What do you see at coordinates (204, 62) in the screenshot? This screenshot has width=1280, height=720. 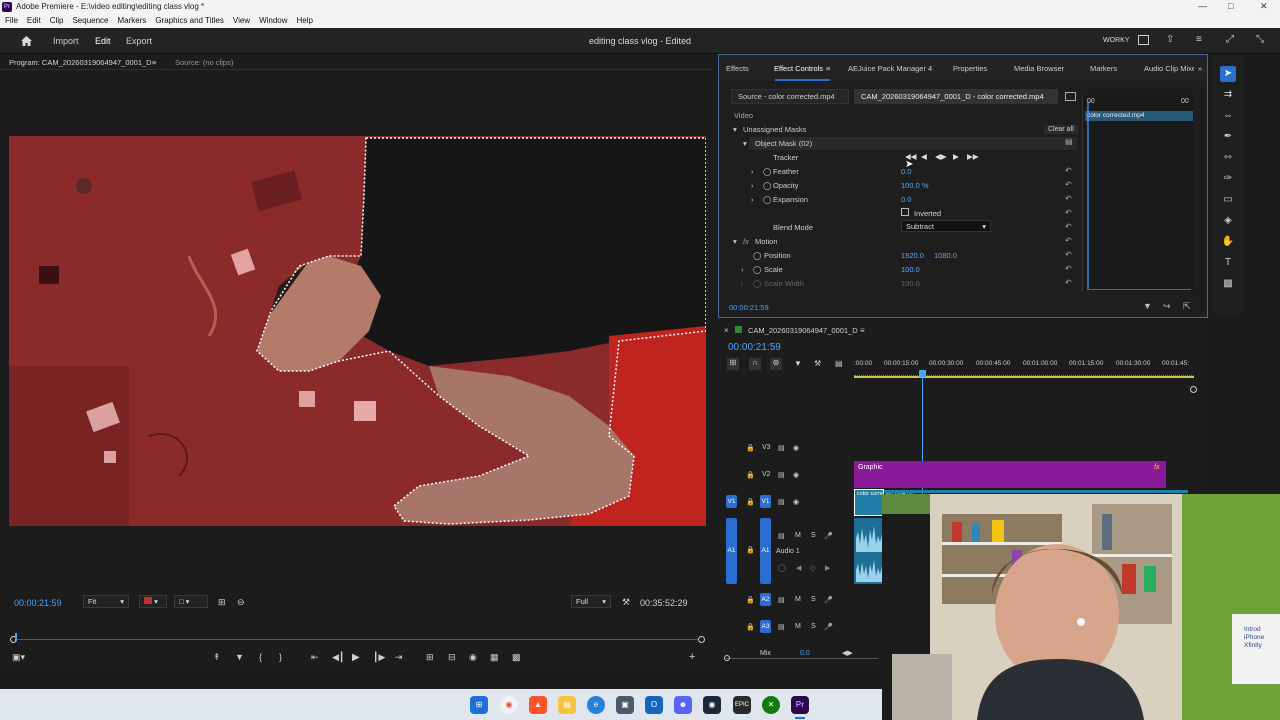 I see `tab-source: Source: (no clips)` at bounding box center [204, 62].